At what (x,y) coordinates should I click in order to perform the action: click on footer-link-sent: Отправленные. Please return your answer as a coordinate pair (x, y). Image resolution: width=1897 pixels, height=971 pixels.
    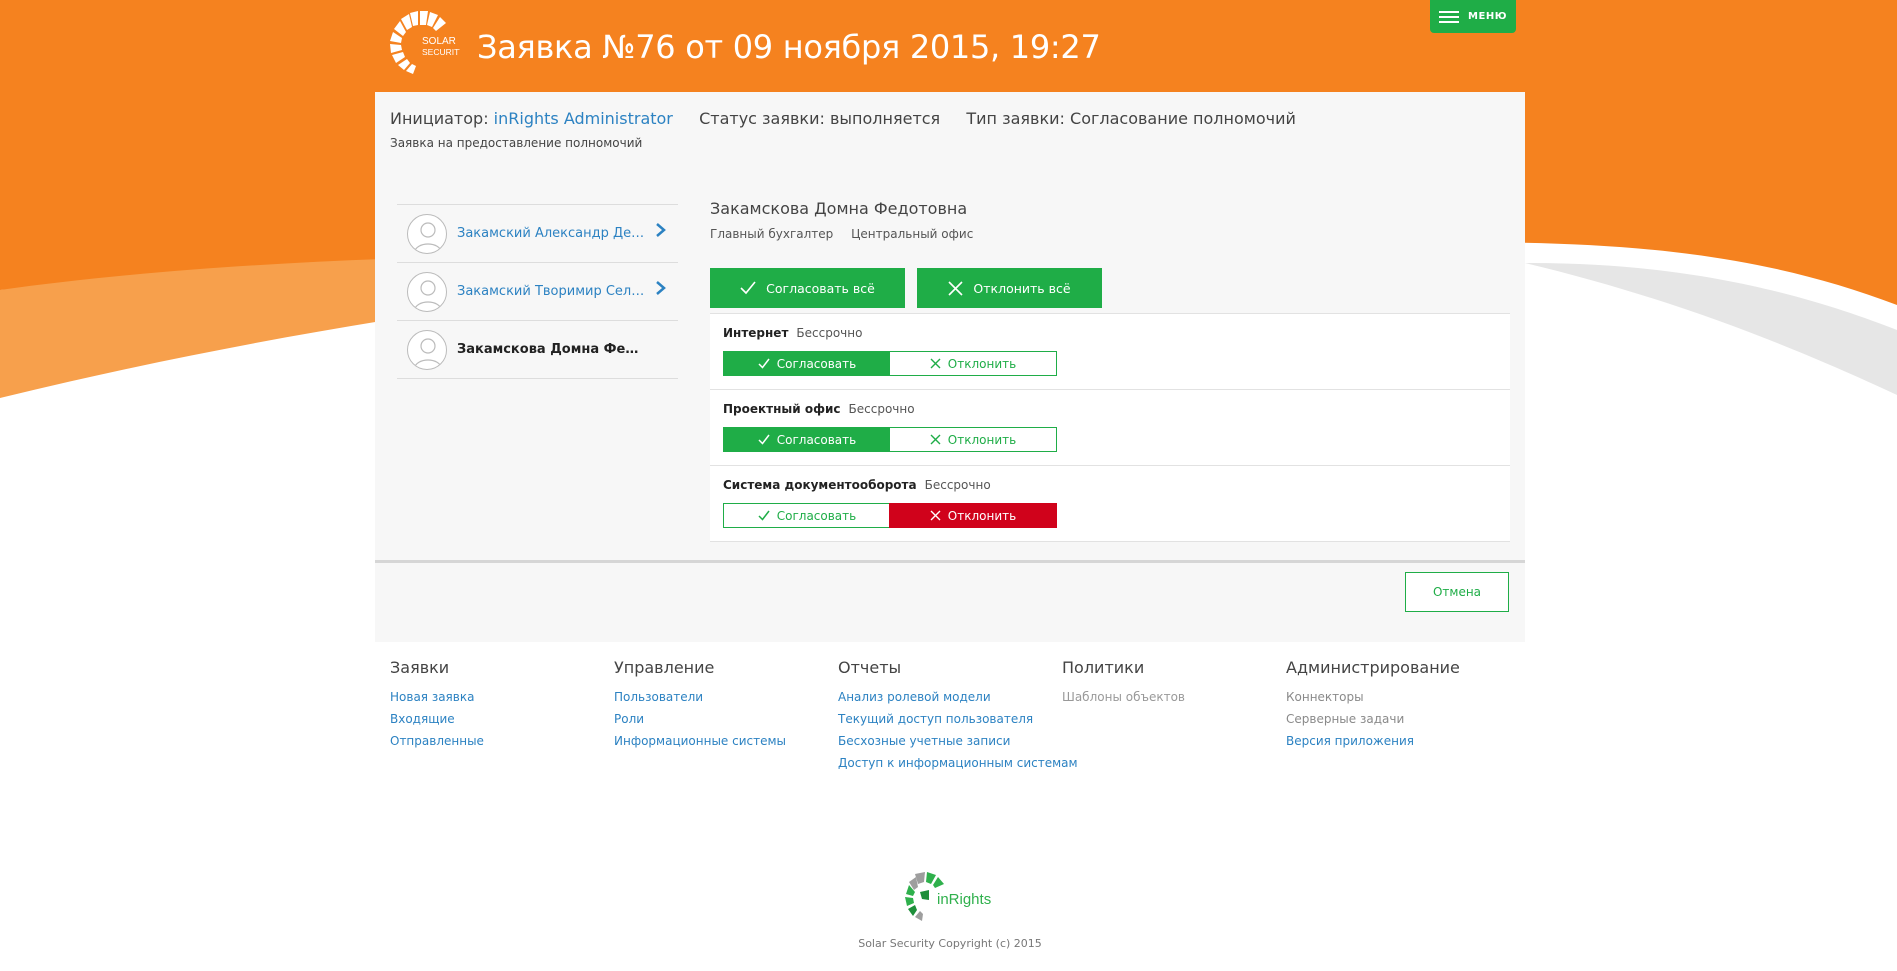
    Looking at the image, I should click on (502, 741).